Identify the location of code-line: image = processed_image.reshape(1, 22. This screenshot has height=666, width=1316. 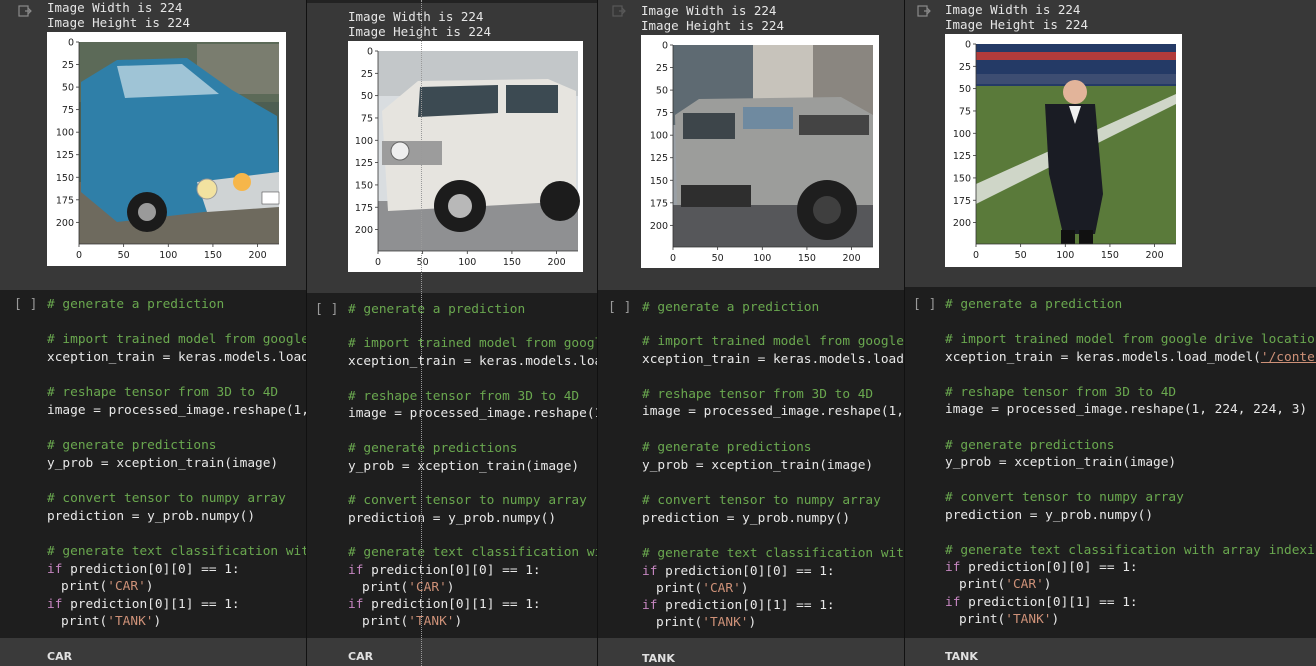
(773, 411).